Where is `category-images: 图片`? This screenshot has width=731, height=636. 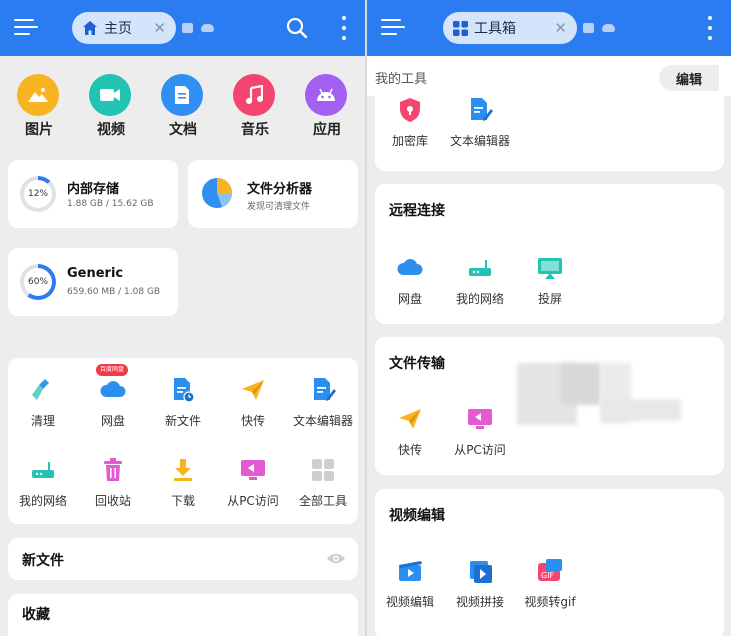 category-images: 图片 is located at coordinates (39, 106).